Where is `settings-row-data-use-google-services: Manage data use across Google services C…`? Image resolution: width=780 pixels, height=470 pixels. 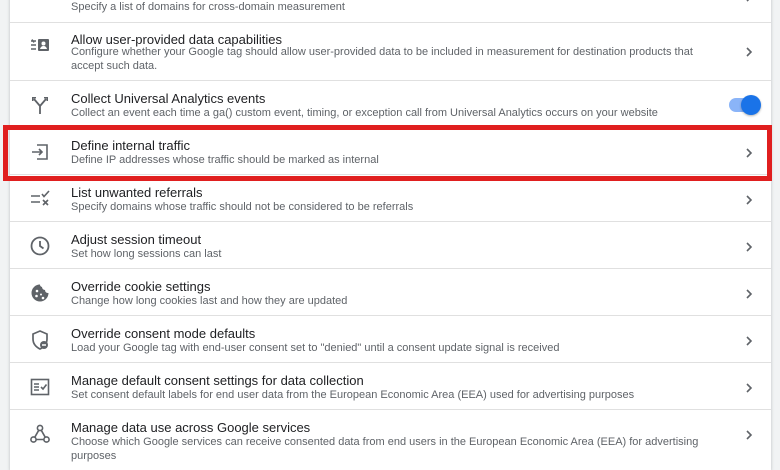 settings-row-data-use-google-services: Manage data use across Google services C… is located at coordinates (390, 436).